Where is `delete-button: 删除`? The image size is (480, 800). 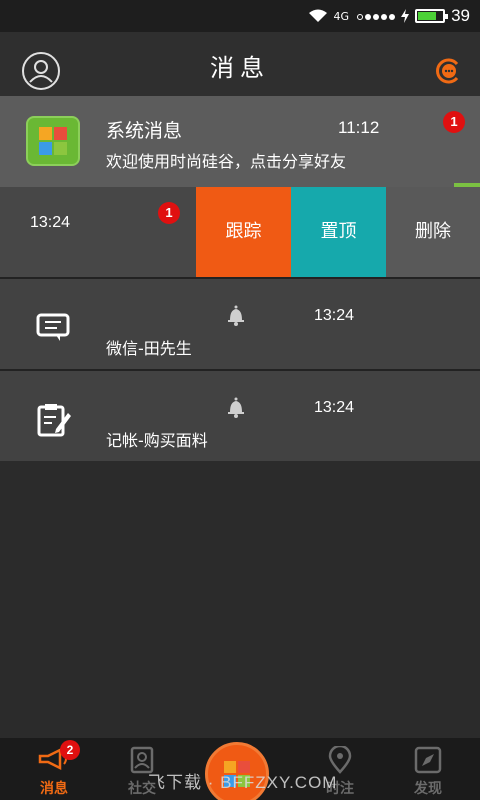
delete-button: 删除 is located at coordinates (433, 232).